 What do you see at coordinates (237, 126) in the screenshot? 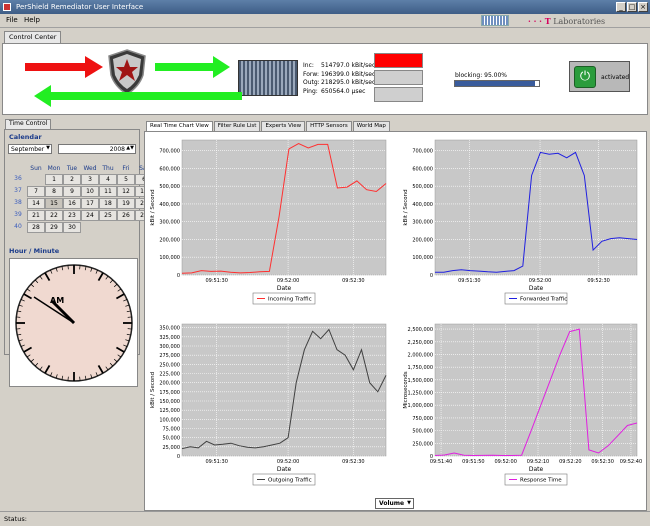
I see `tab-filter-rule-list: Filter Rule List` at bounding box center [237, 126].